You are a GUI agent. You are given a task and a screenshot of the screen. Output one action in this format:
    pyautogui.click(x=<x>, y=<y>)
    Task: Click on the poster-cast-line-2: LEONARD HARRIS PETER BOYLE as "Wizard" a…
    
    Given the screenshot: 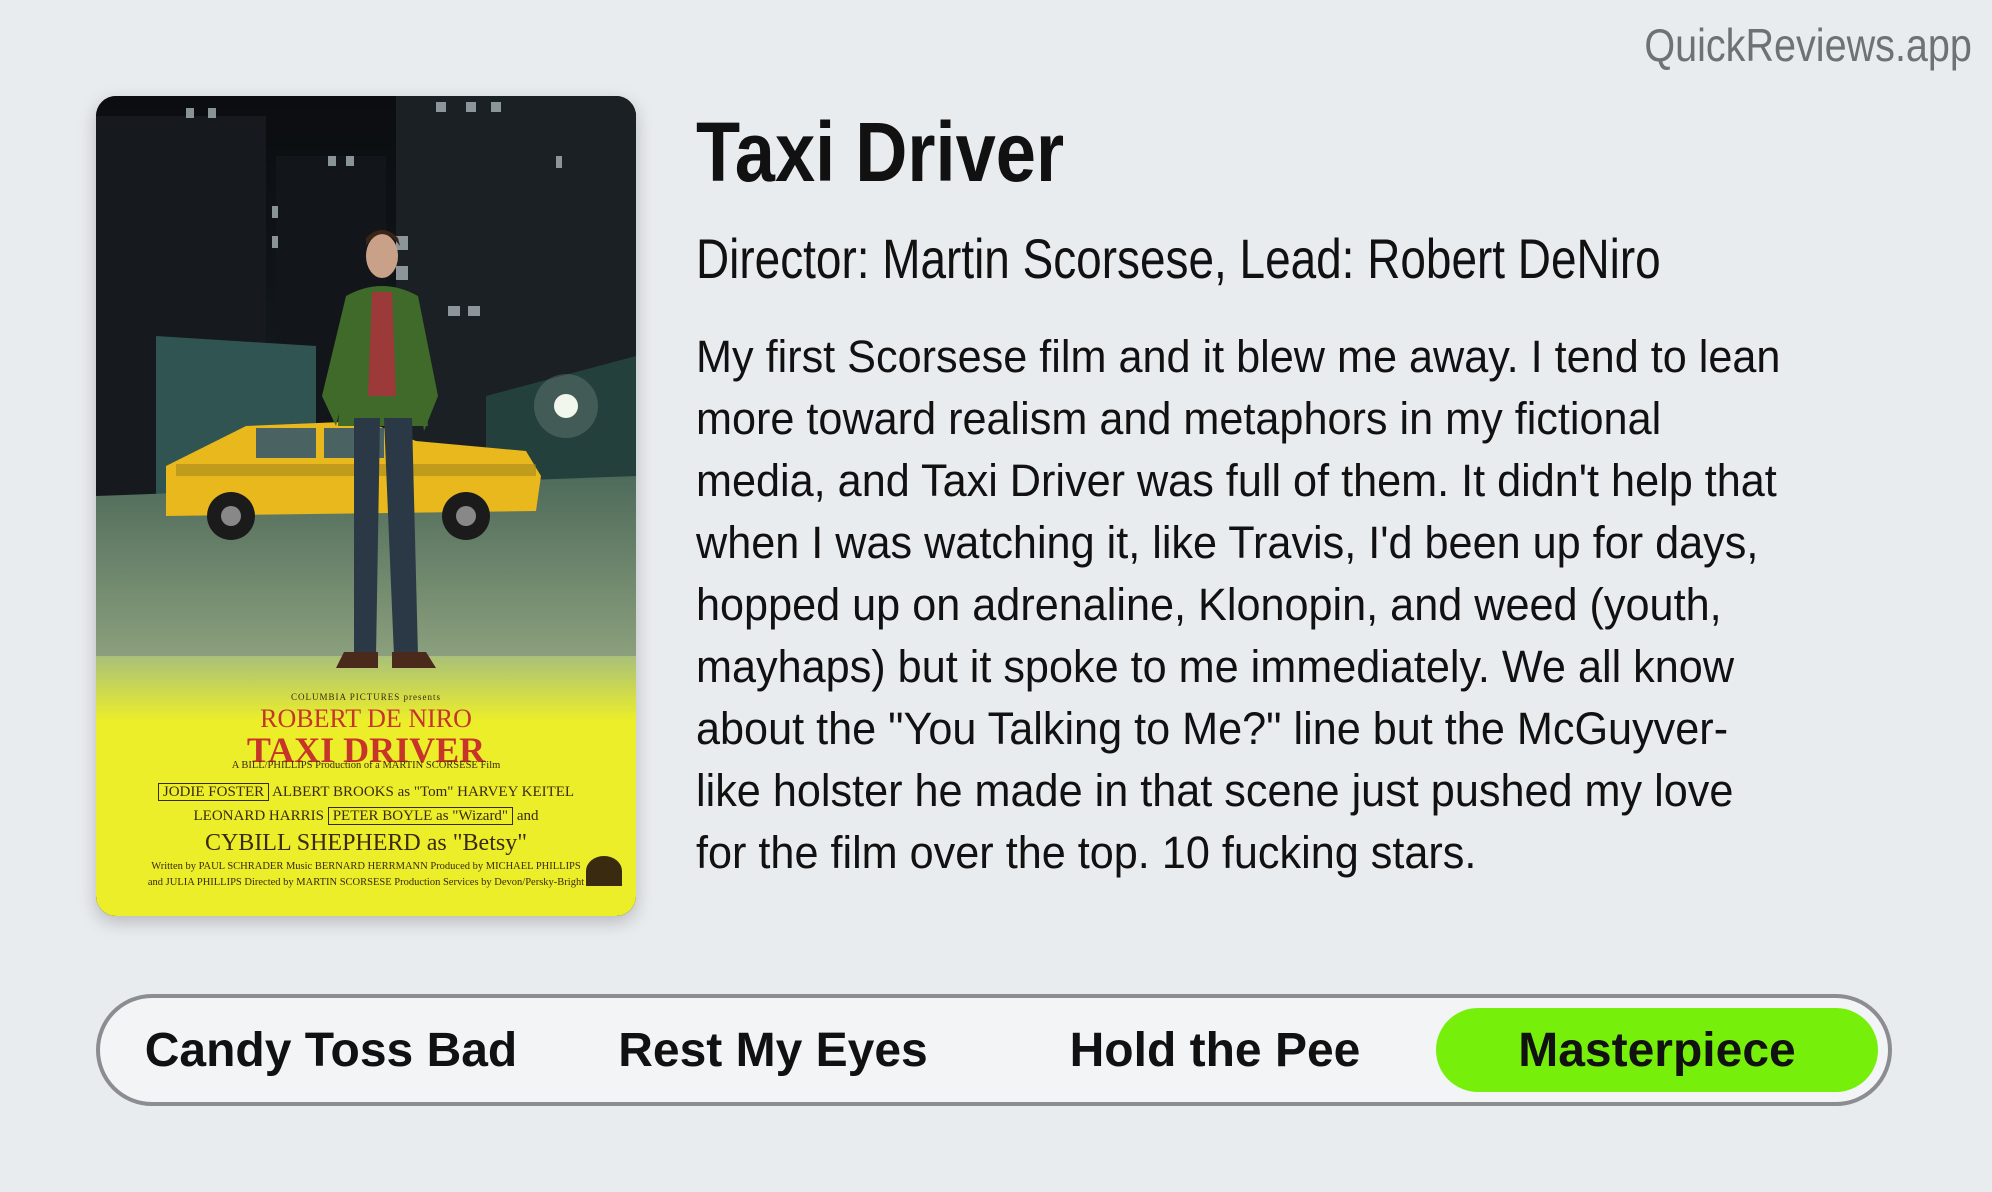 What is the action you would take?
    pyautogui.click(x=366, y=816)
    